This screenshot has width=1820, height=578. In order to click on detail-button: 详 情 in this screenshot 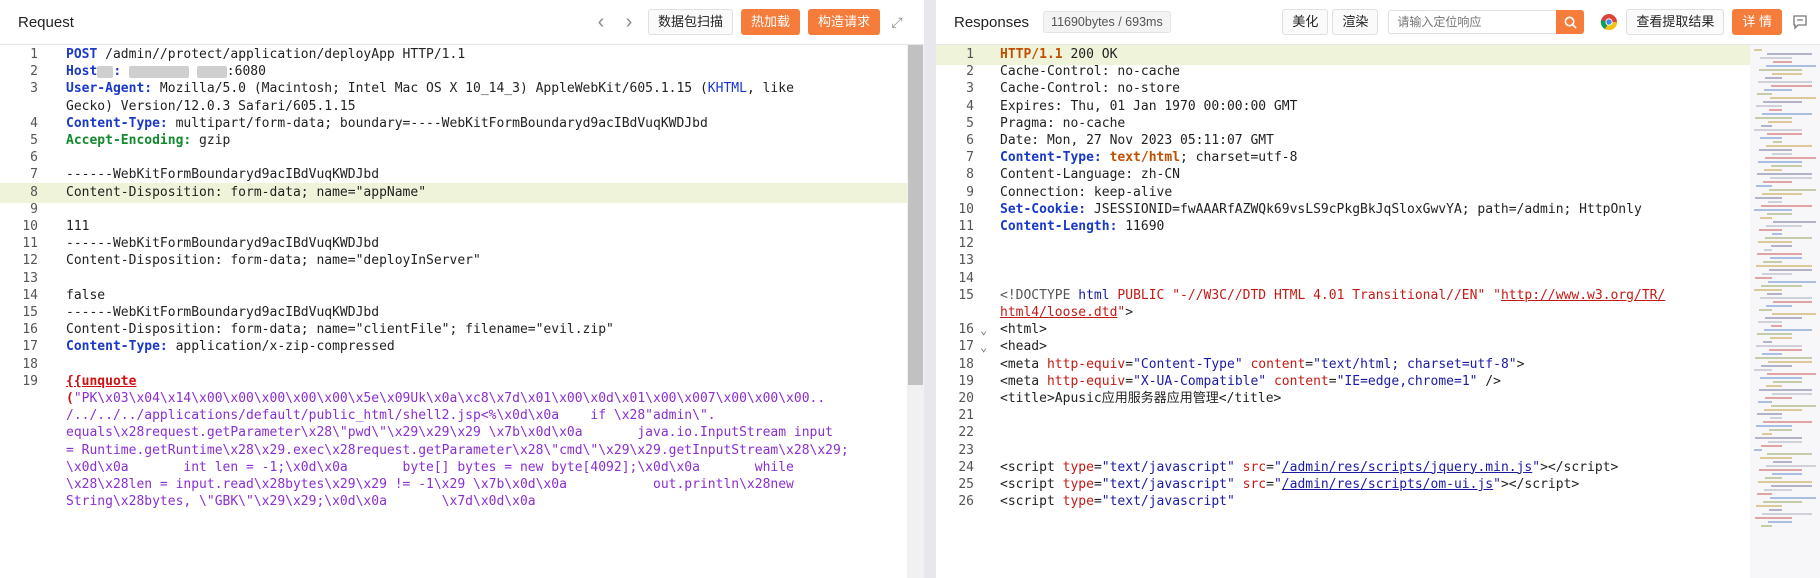, I will do `click(1757, 22)`.